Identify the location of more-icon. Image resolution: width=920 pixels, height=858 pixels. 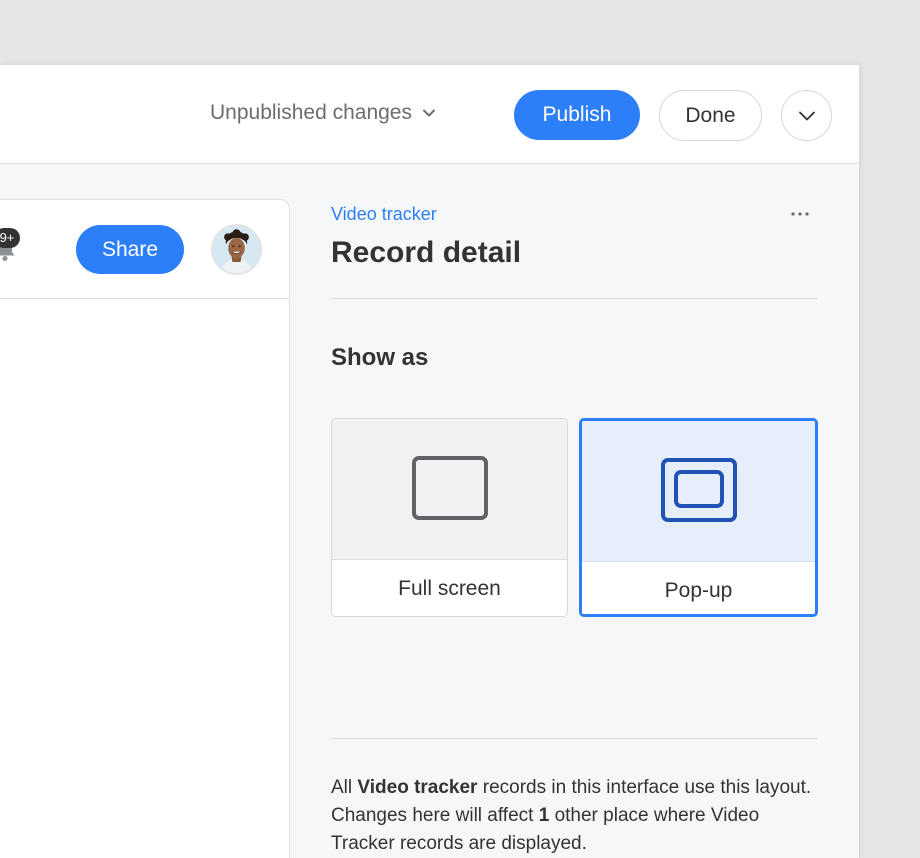
(800, 214).